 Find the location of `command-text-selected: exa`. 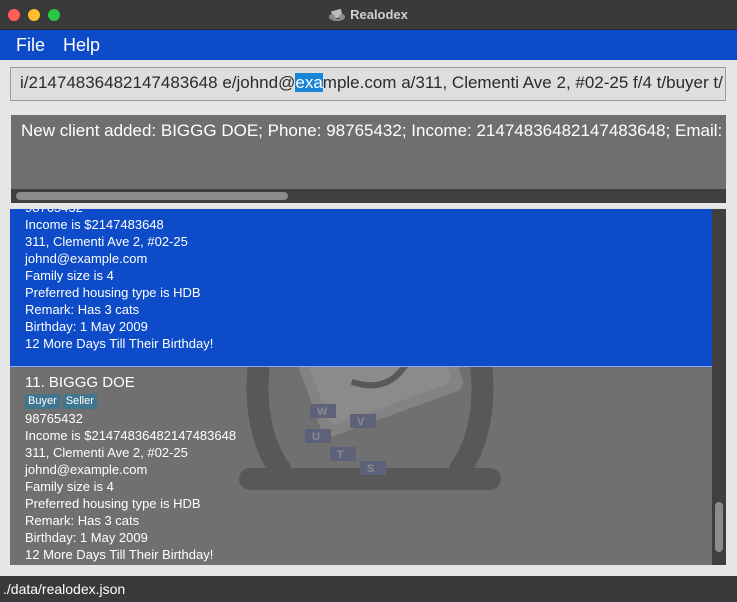

command-text-selected: exa is located at coordinates (309, 82).